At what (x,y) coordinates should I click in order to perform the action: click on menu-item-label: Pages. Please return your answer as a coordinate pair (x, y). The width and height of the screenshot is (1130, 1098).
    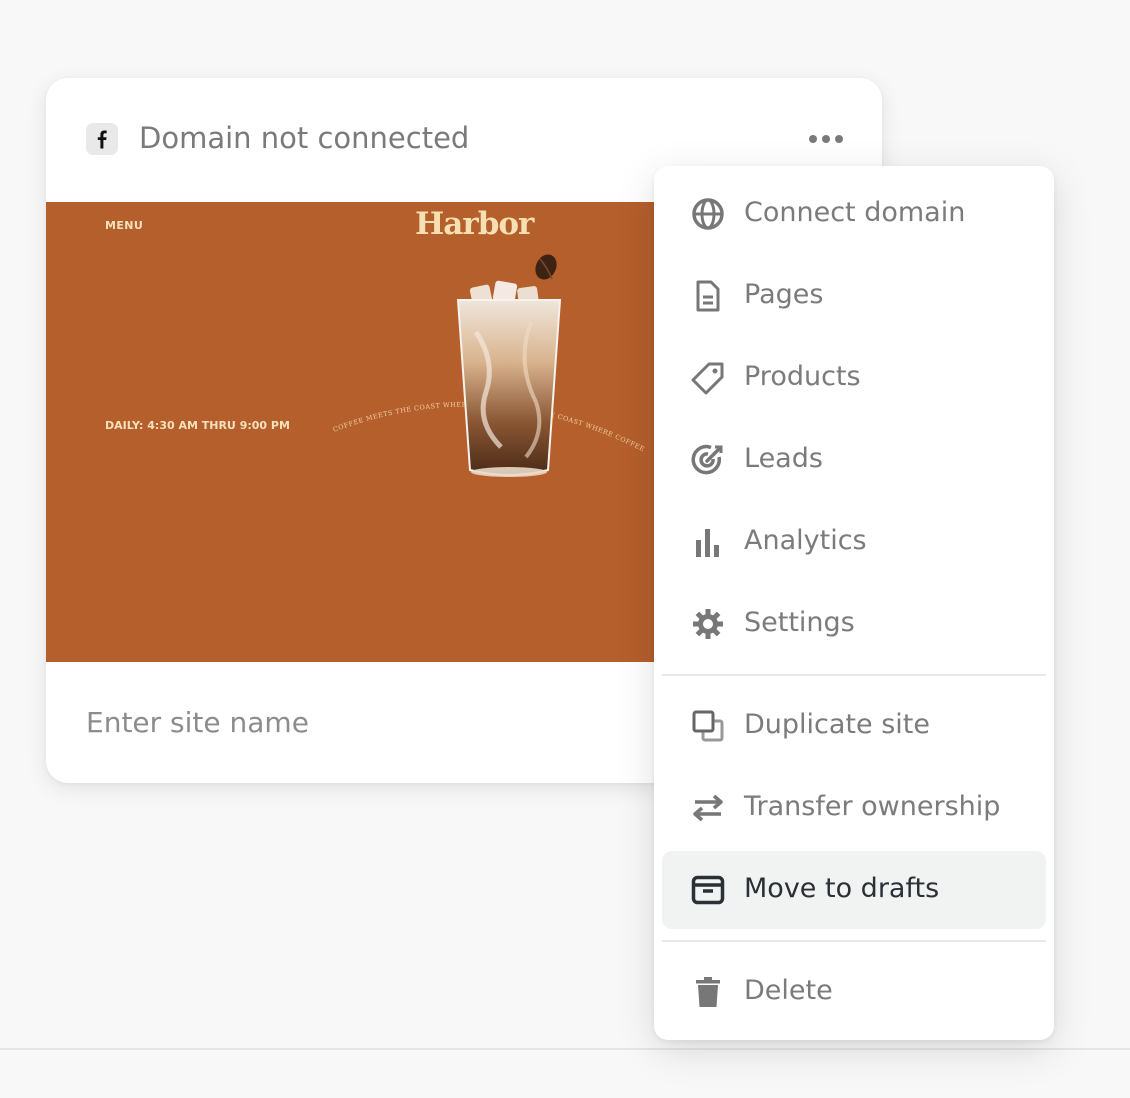
    Looking at the image, I should click on (784, 294).